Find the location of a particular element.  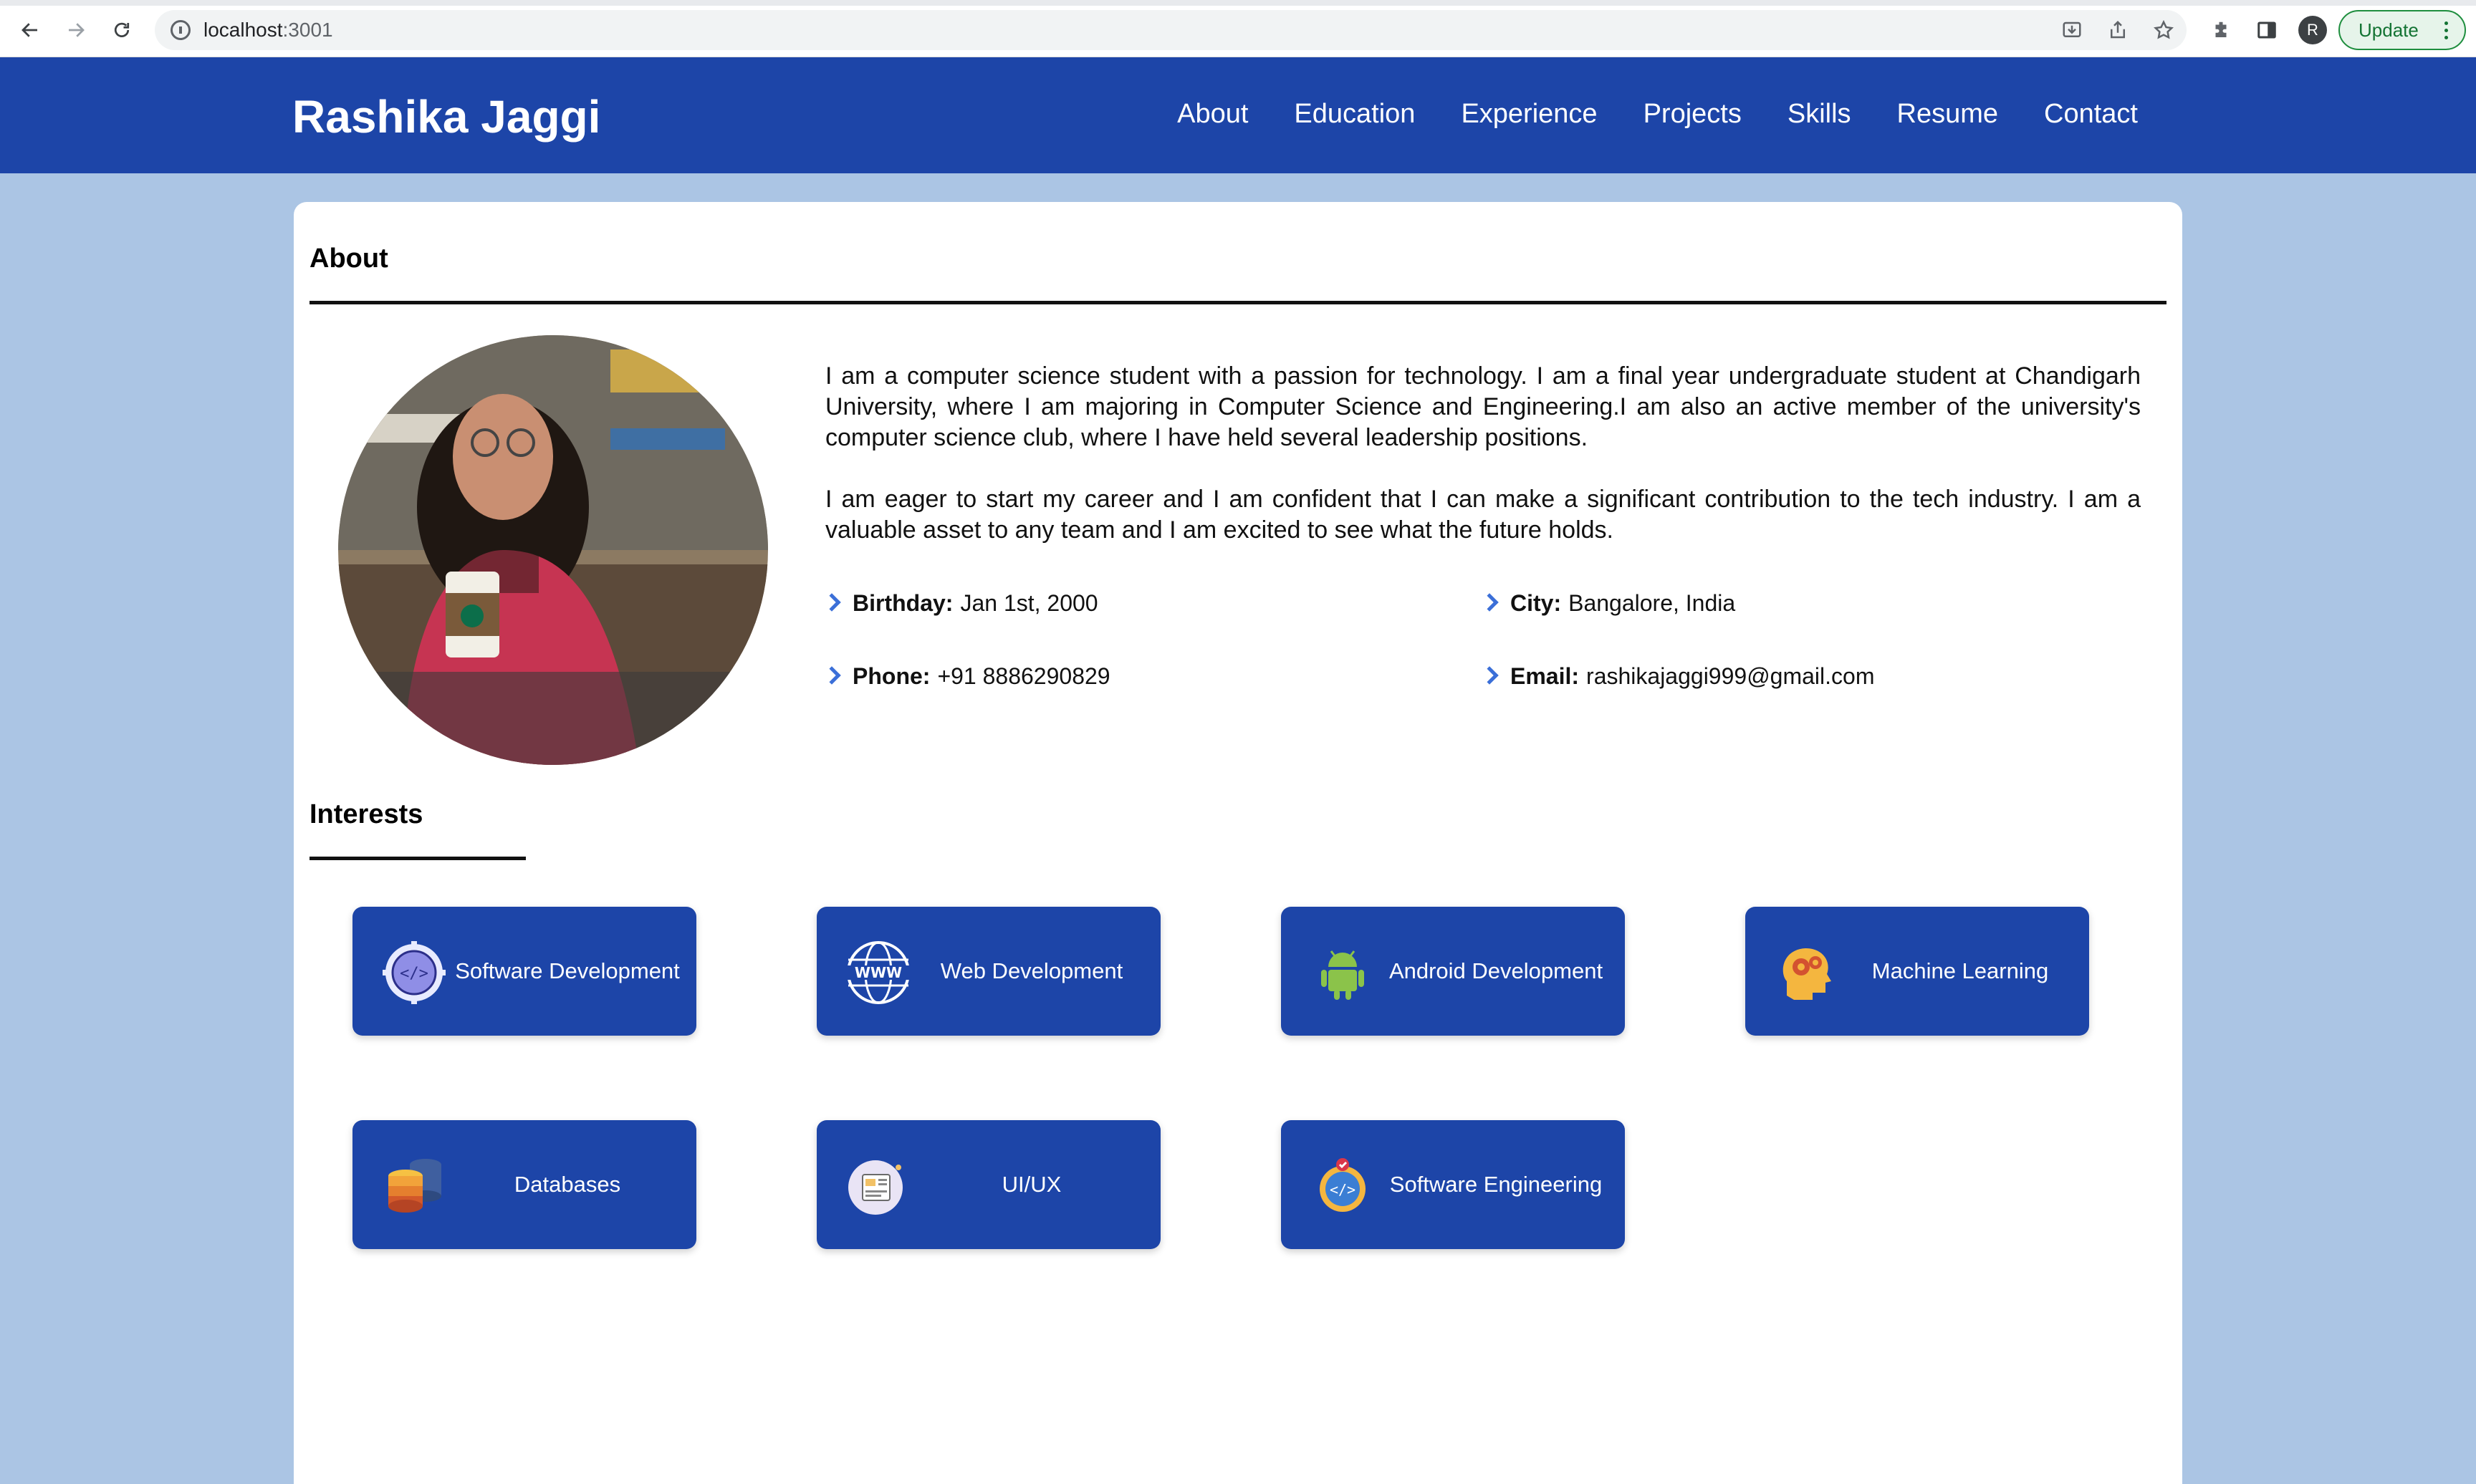

gear-code-icon: </> is located at coordinates (415, 972).